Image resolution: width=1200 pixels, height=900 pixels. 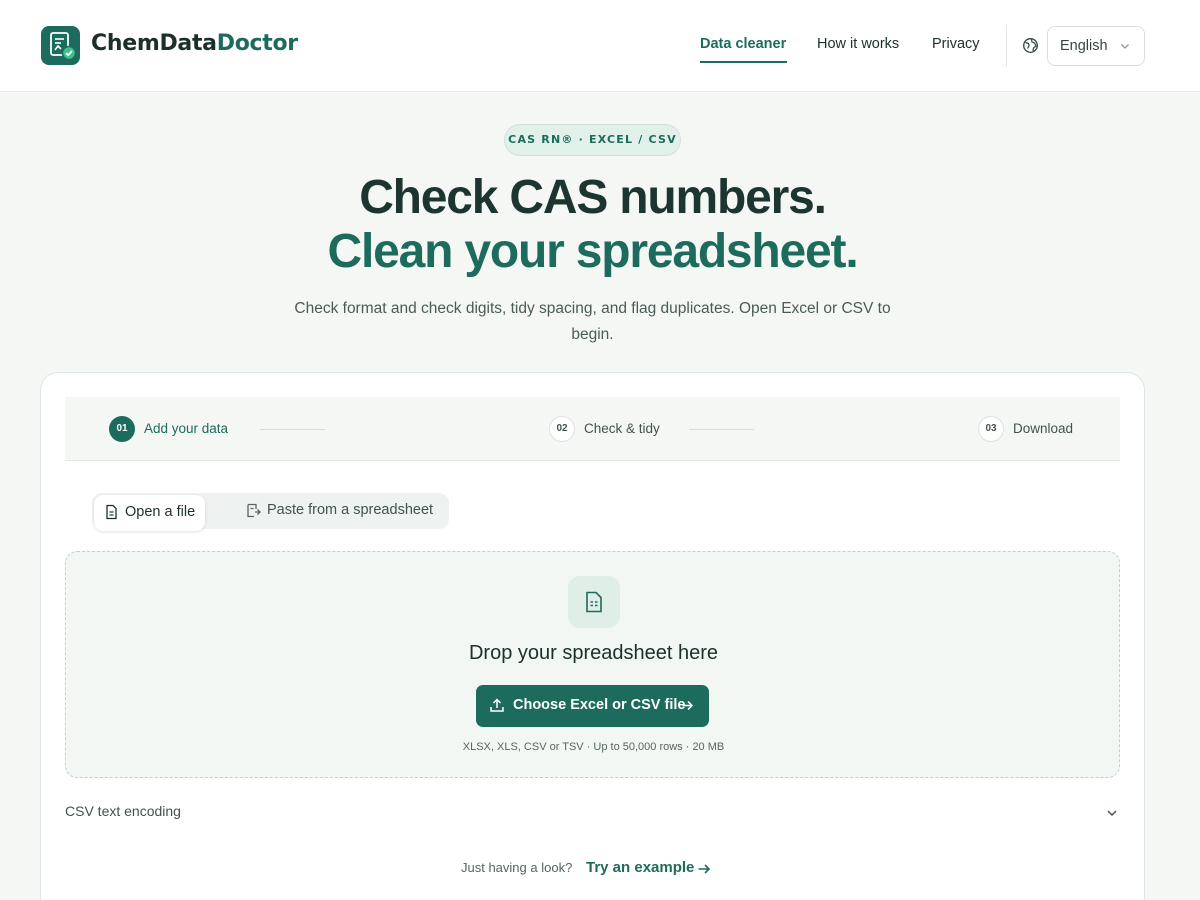 What do you see at coordinates (956, 44) in the screenshot?
I see `nav-privacy: Privacy` at bounding box center [956, 44].